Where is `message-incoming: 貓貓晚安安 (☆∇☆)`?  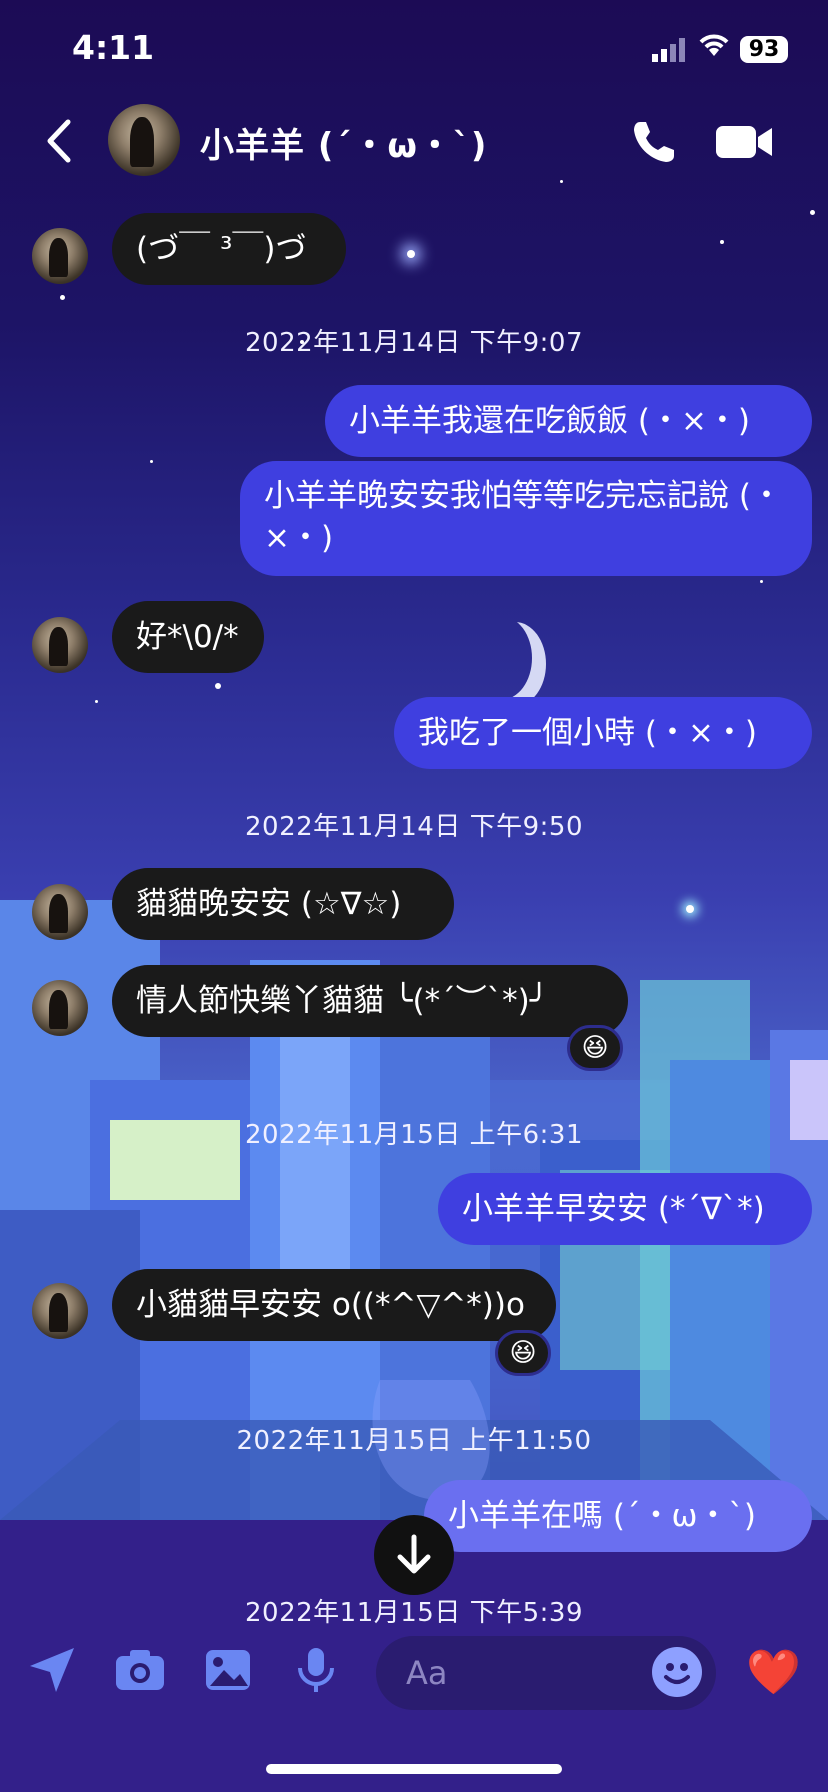
message-incoming: 貓貓晚安安 (☆∇☆) is located at coordinates (283, 904).